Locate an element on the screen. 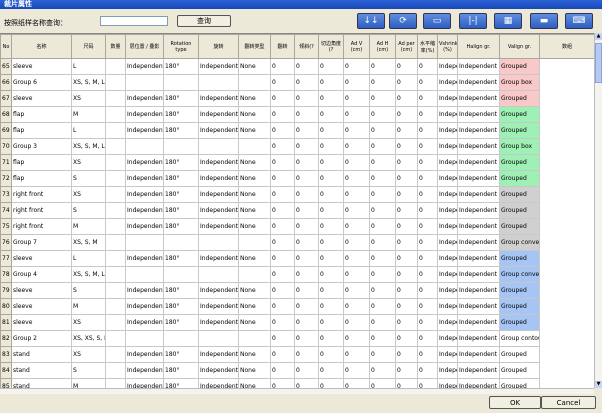 The width and height of the screenshot is (602, 413). column-header: Valign gr. is located at coordinates (519, 46).